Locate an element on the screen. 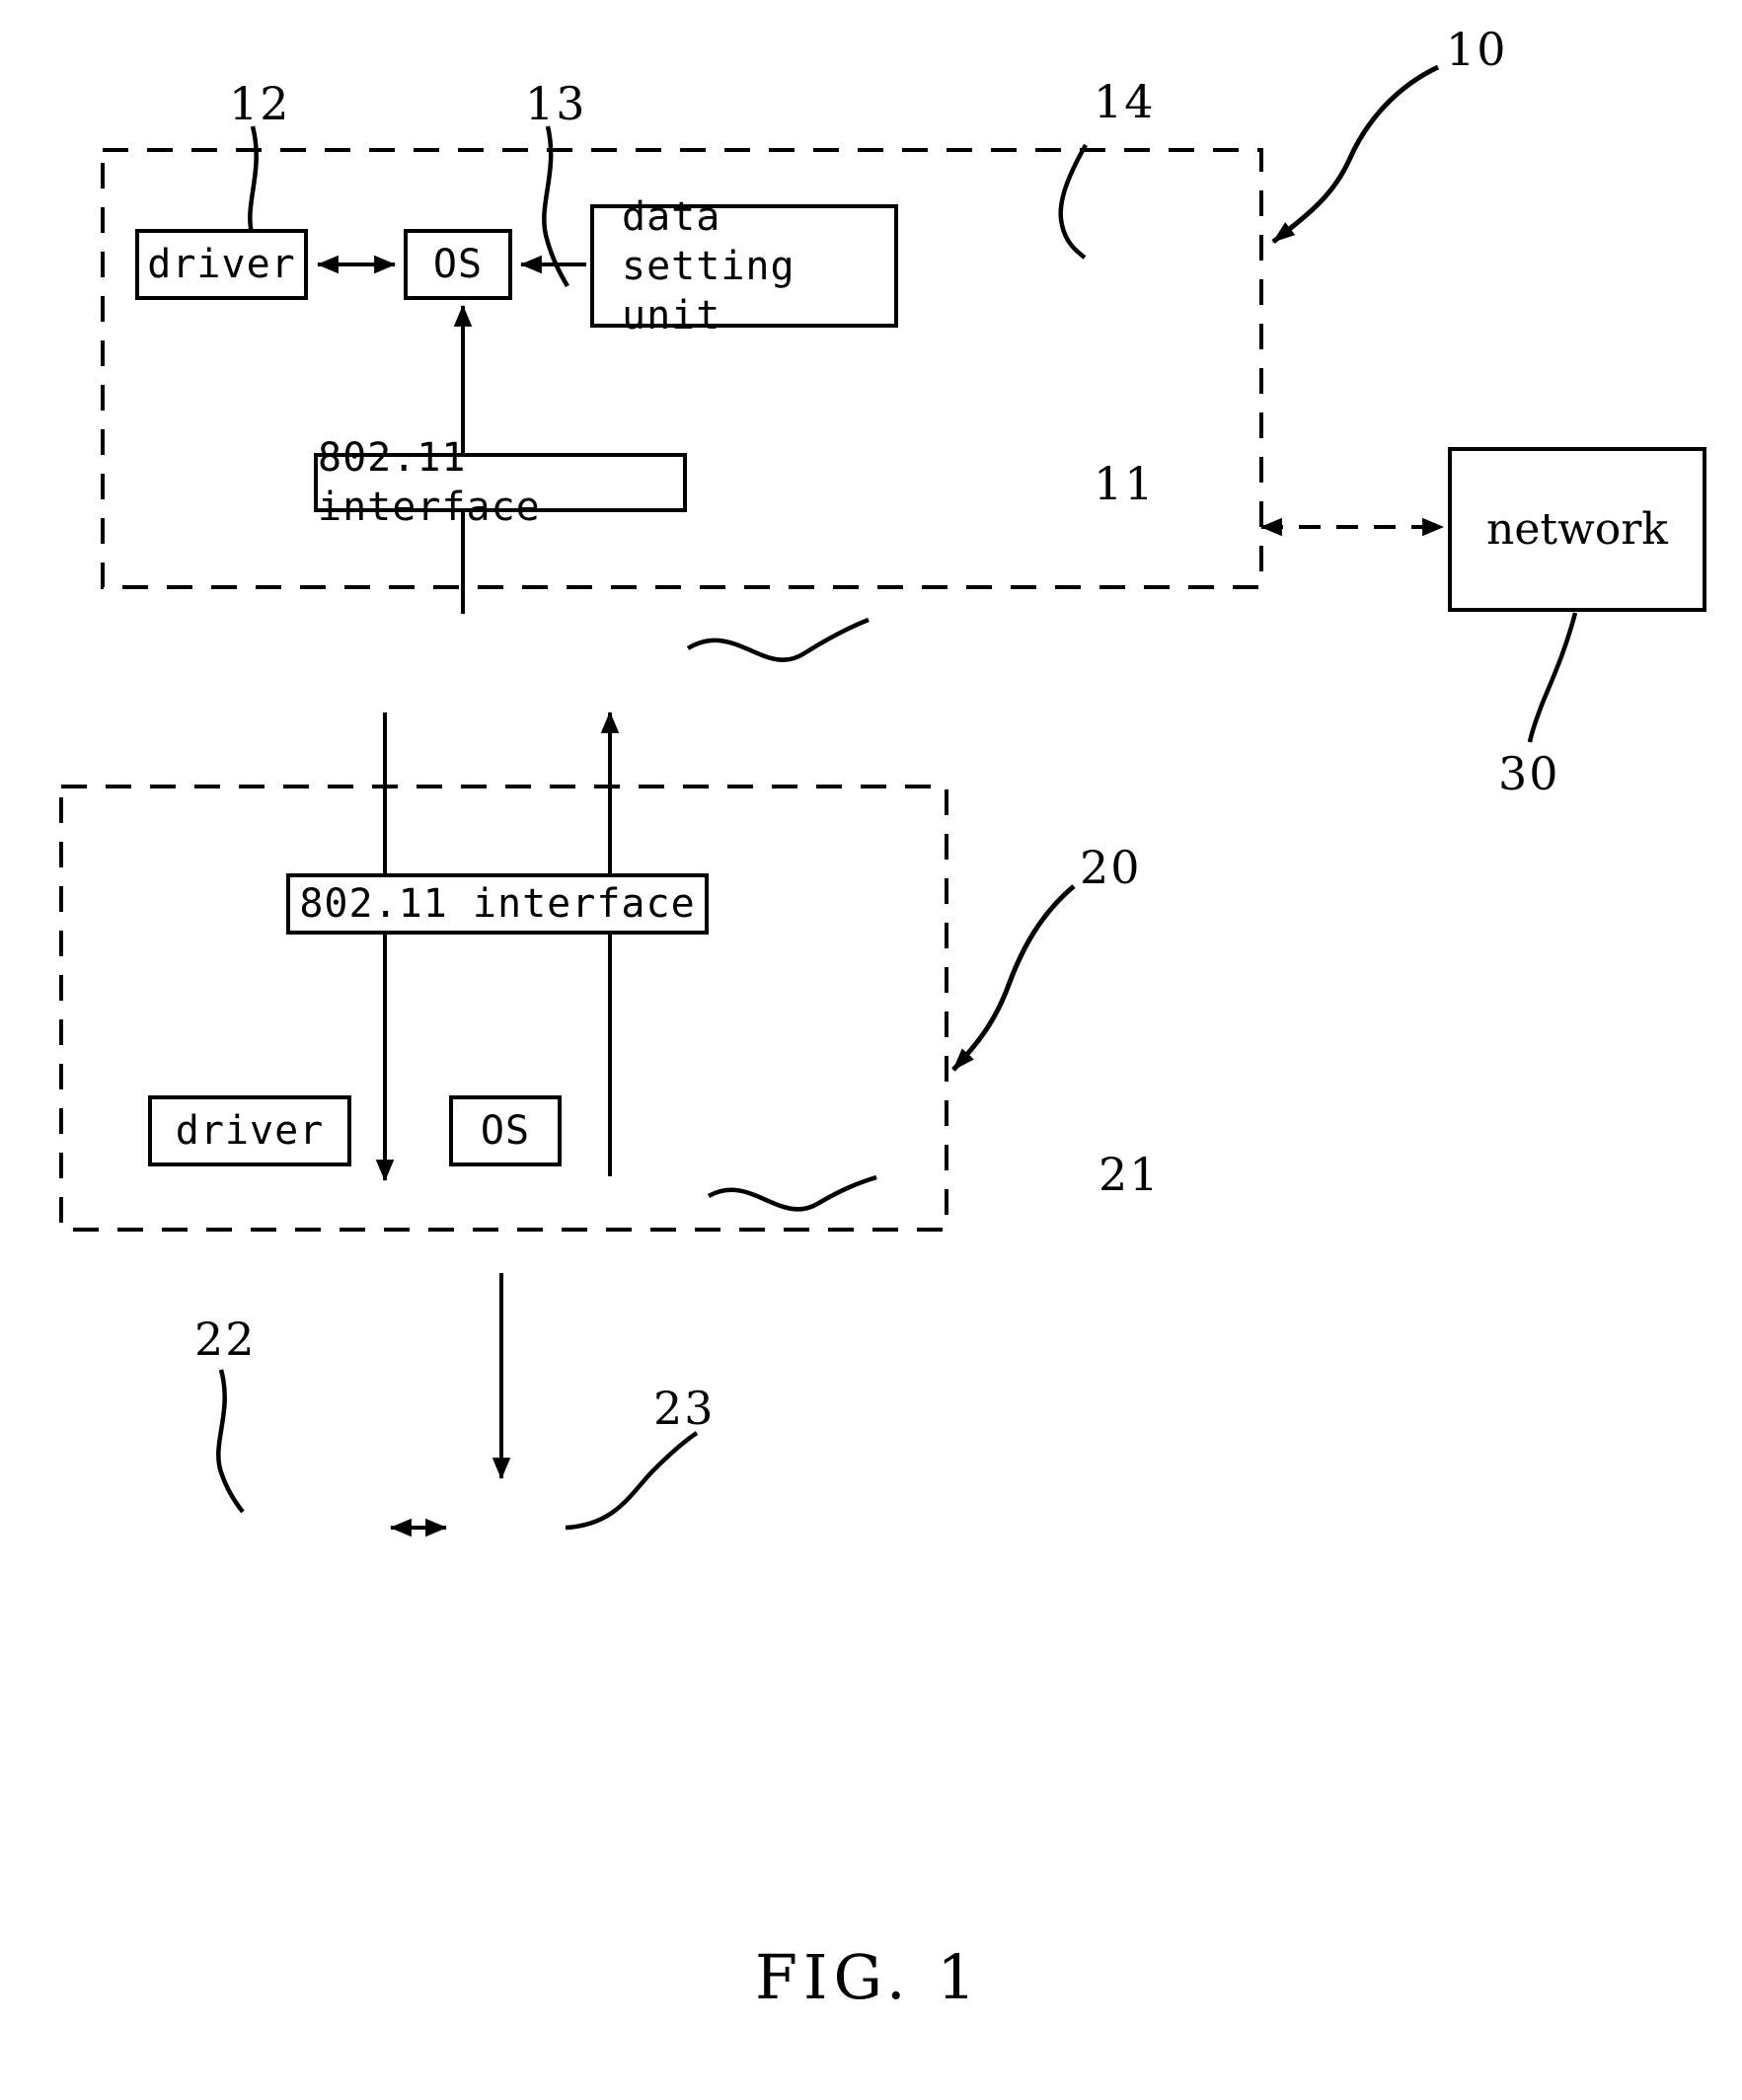 Image resolution: width=1742 pixels, height=2100 pixels. block-os-top: OS is located at coordinates (458, 264).